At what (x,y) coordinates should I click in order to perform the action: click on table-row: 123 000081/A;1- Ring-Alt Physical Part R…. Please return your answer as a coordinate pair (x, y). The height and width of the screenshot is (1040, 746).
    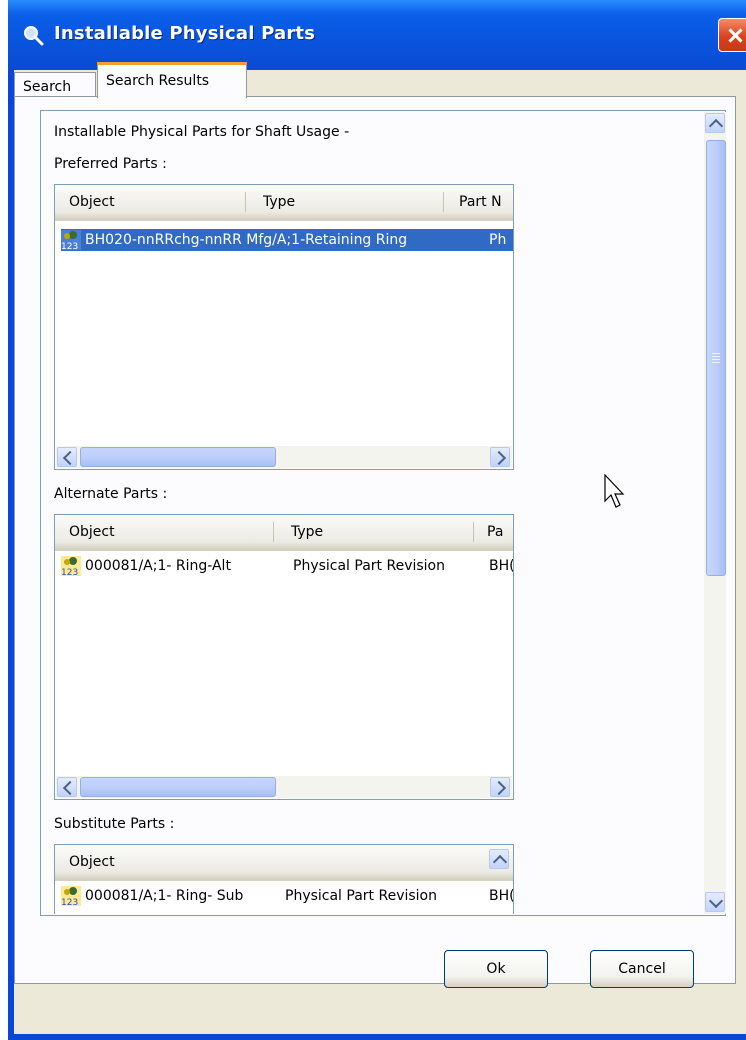
    Looking at the image, I should click on (287, 566).